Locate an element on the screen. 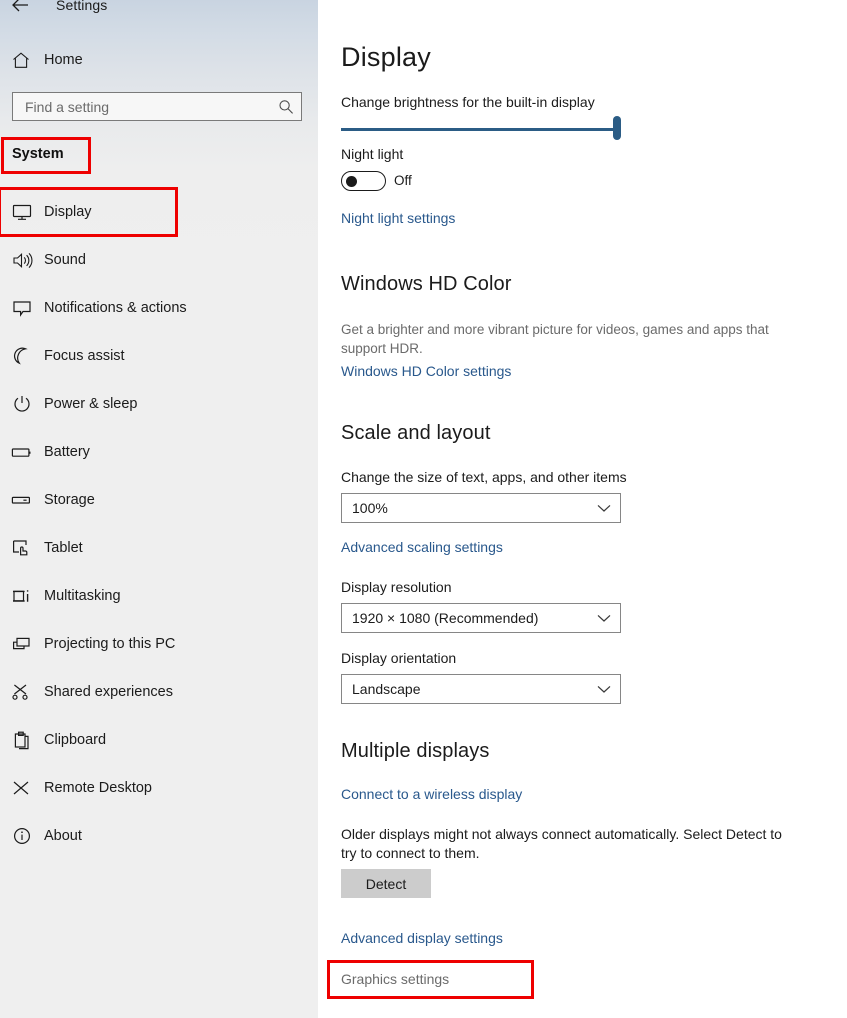 Image resolution: width=847 pixels, height=1018 pixels. sidebar-item-projecting: Projecting to this PC is located at coordinates (159, 644).